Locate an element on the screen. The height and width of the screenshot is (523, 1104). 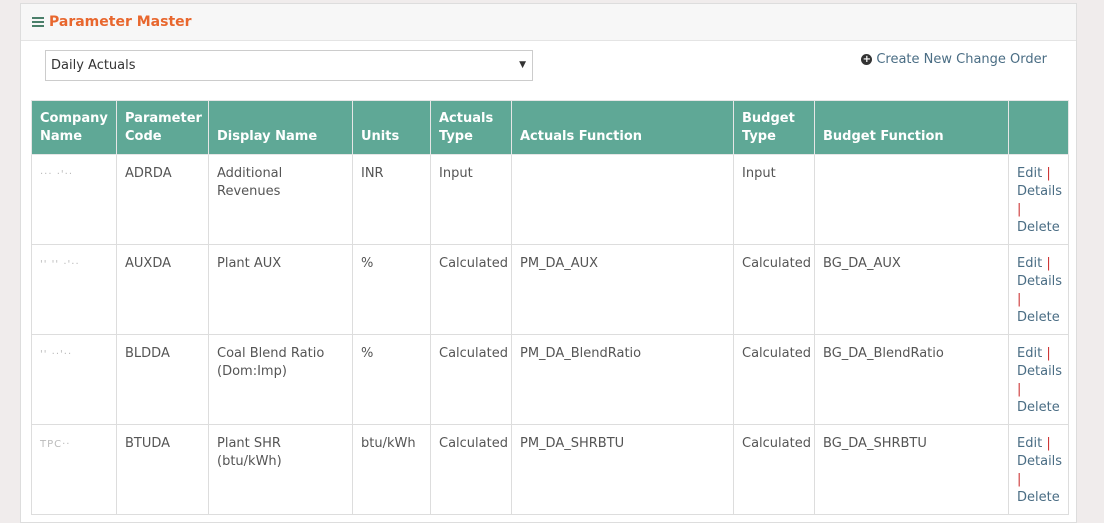
cell-display-name: Coal Blend Ratio (Dom:Imp) is located at coordinates (280, 379).